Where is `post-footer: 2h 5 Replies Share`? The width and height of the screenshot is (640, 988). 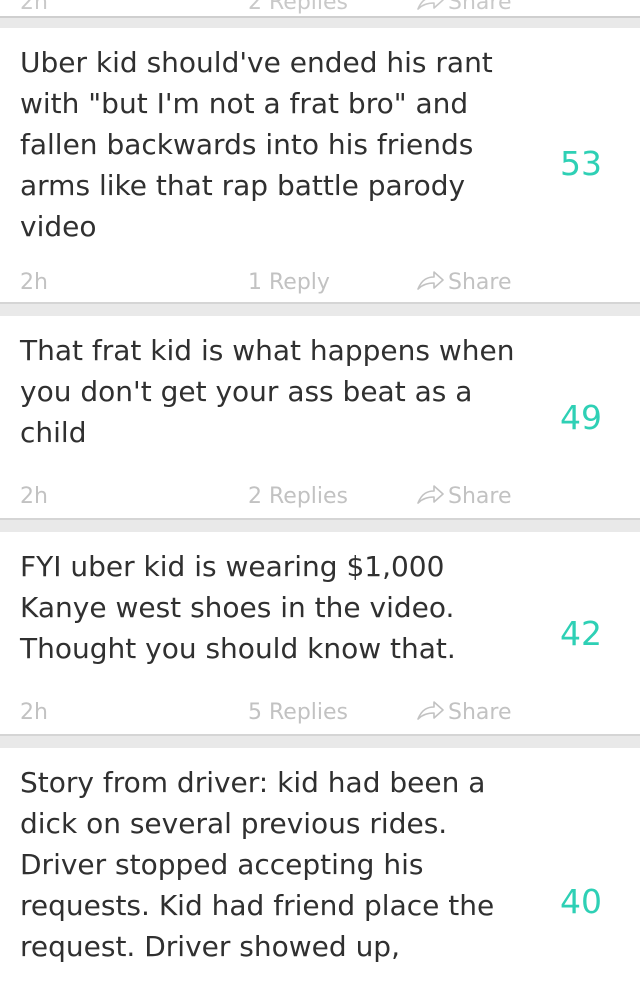 post-footer: 2h 5 Replies Share is located at coordinates (320, 713).